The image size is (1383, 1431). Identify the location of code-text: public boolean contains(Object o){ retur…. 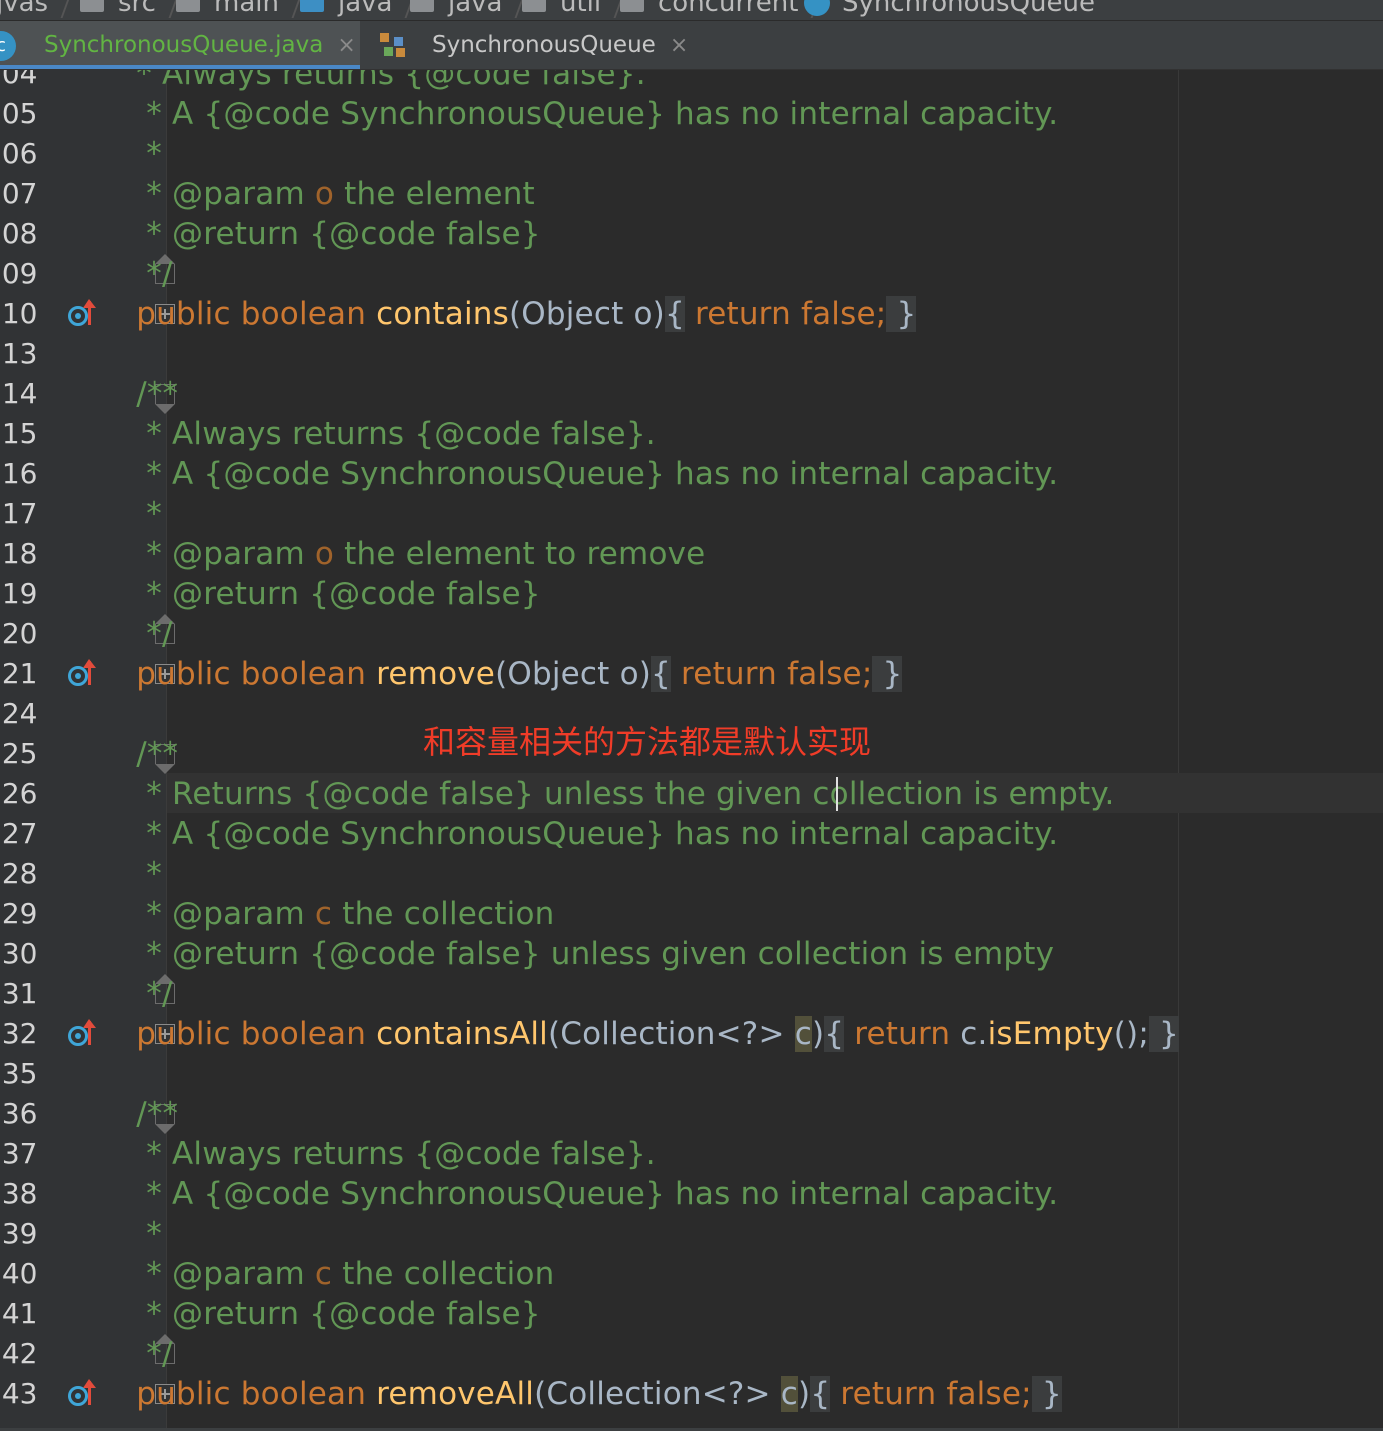
(506, 314).